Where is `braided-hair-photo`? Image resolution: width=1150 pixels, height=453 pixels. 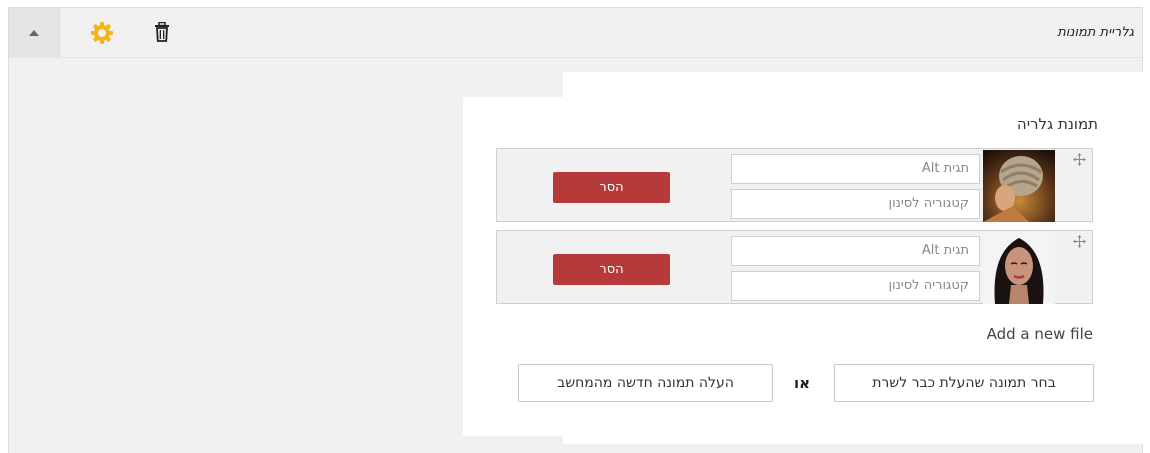
braided-hair-photo is located at coordinates (1019, 186).